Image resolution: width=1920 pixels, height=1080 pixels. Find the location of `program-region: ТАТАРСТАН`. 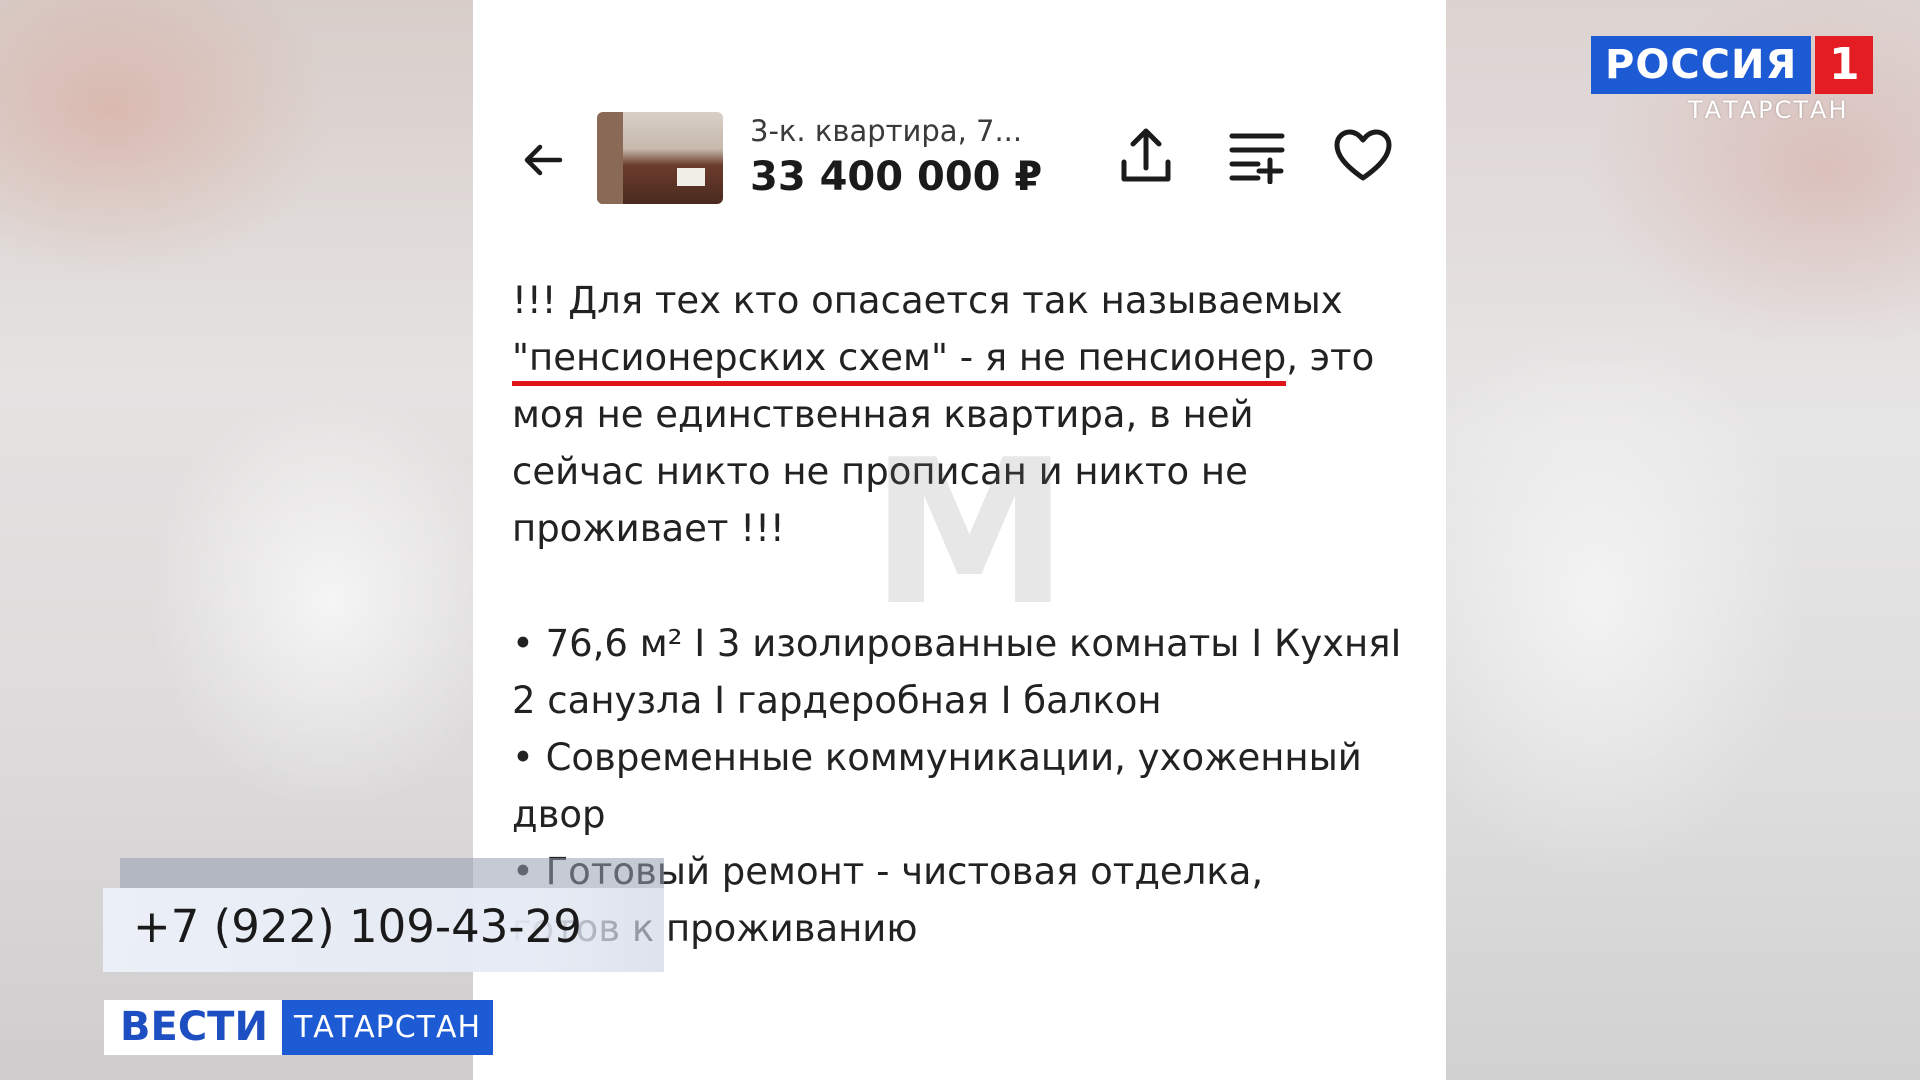

program-region: ТАТАРСТАН is located at coordinates (387, 1027).